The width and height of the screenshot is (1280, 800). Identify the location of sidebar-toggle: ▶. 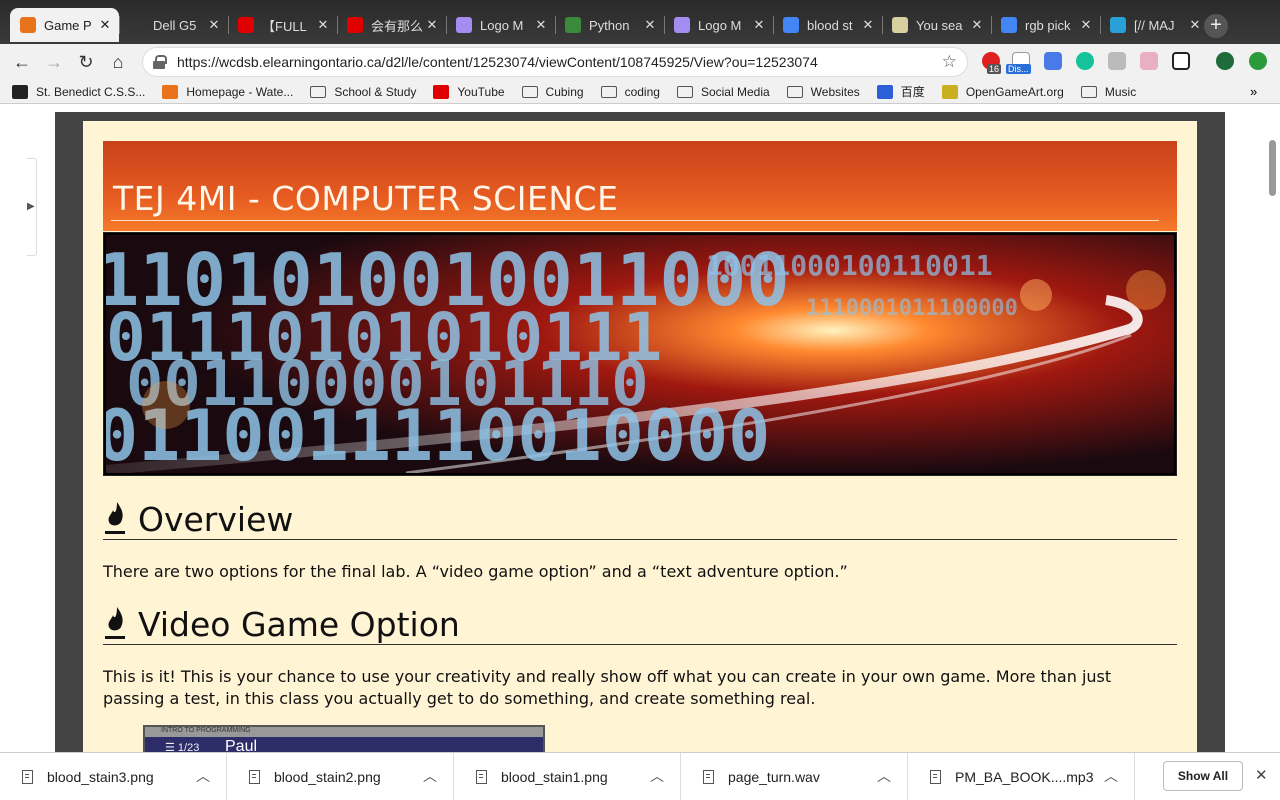
(32, 207).